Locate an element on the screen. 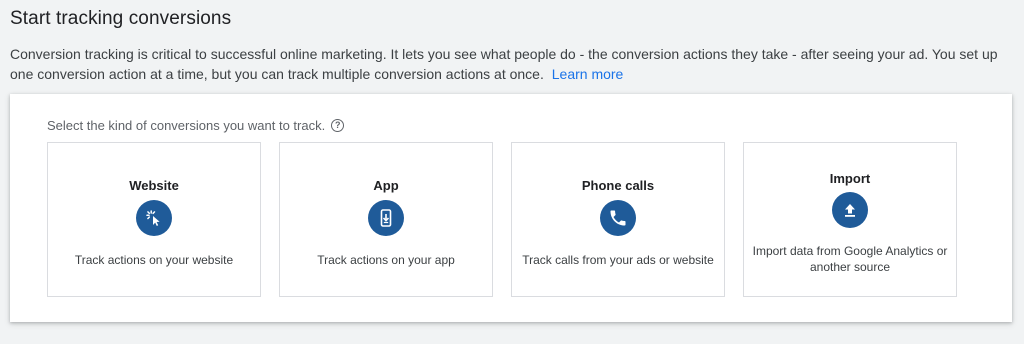 This screenshot has height=344, width=1024. cursor-click-icon is located at coordinates (154, 218).